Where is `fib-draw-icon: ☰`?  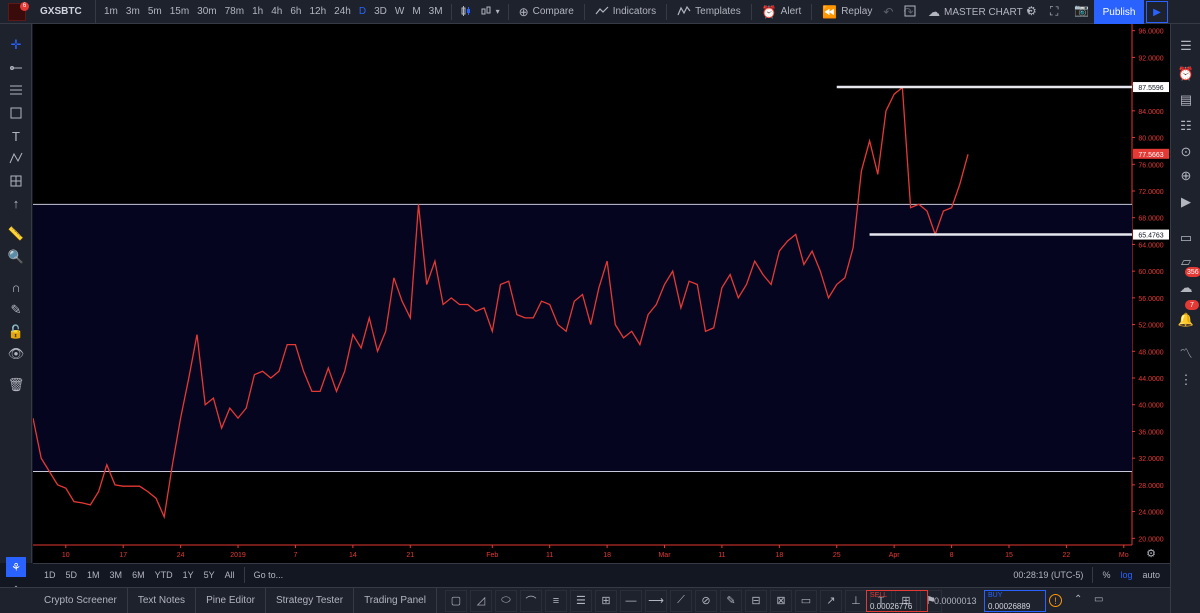
fib-draw-icon: ☰ is located at coordinates (580, 600).